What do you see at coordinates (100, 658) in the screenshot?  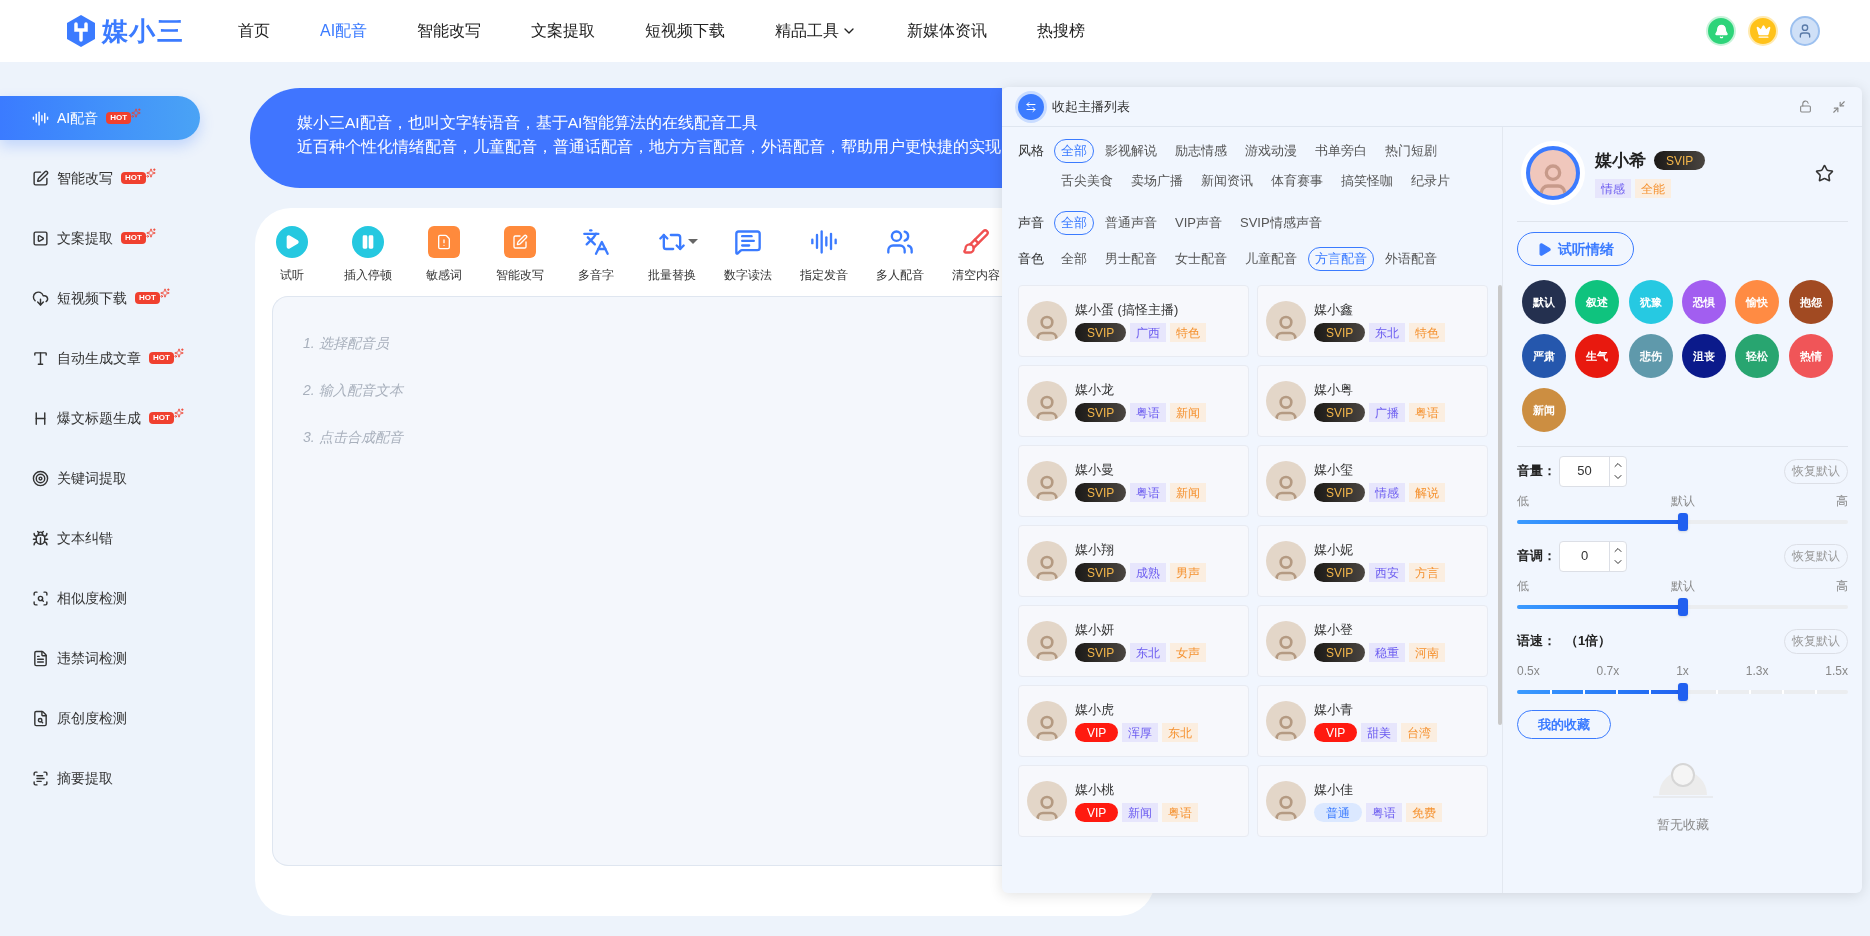 I see `sidebar-item: 违禁词检测` at bounding box center [100, 658].